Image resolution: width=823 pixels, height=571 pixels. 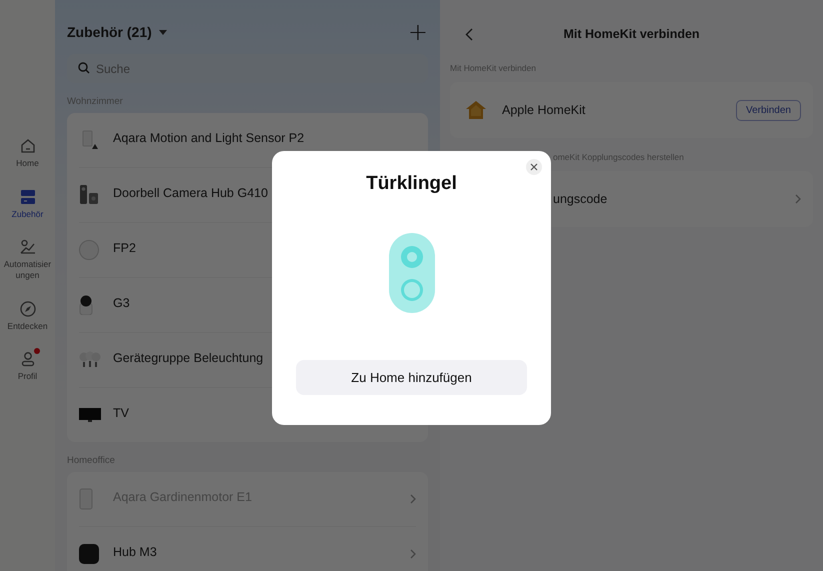 What do you see at coordinates (89, 554) in the screenshot?
I see `hub-icon` at bounding box center [89, 554].